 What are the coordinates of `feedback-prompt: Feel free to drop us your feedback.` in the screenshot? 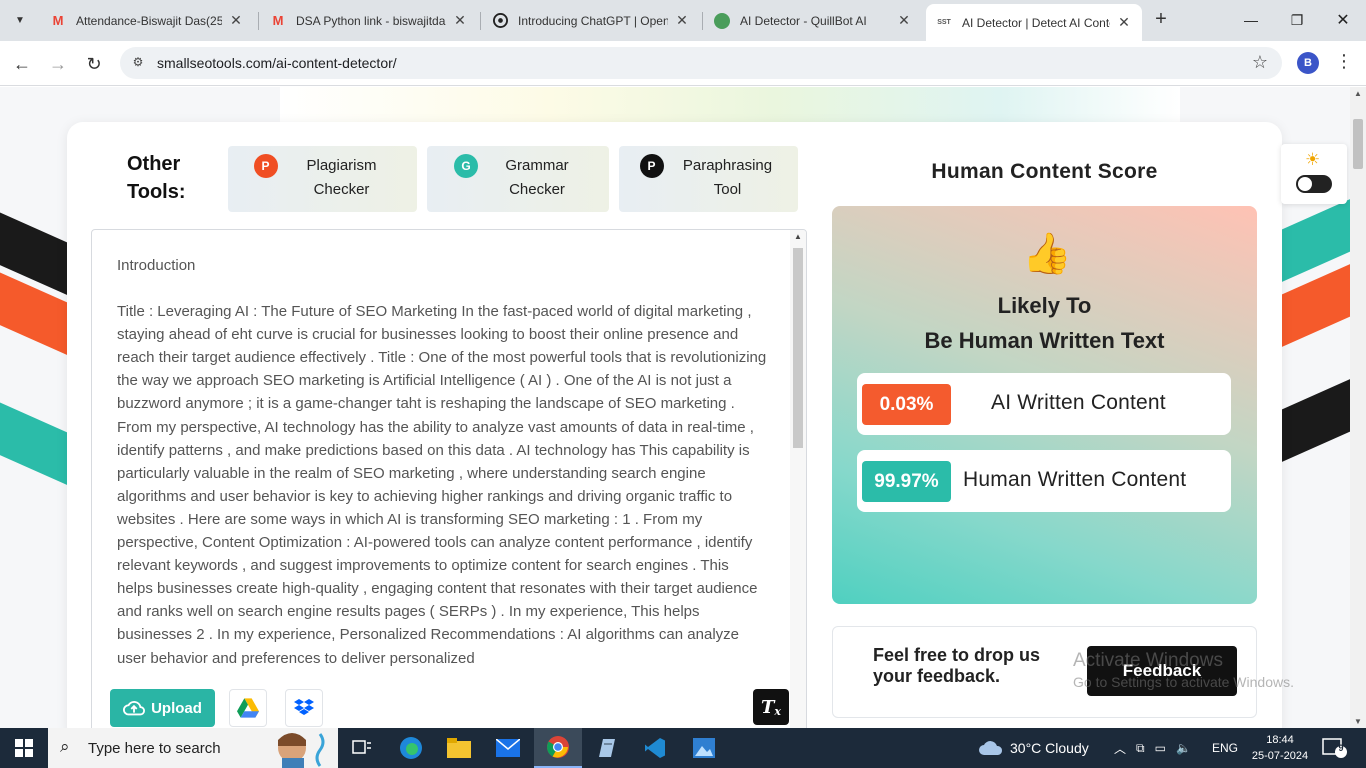 It's located at (957, 665).